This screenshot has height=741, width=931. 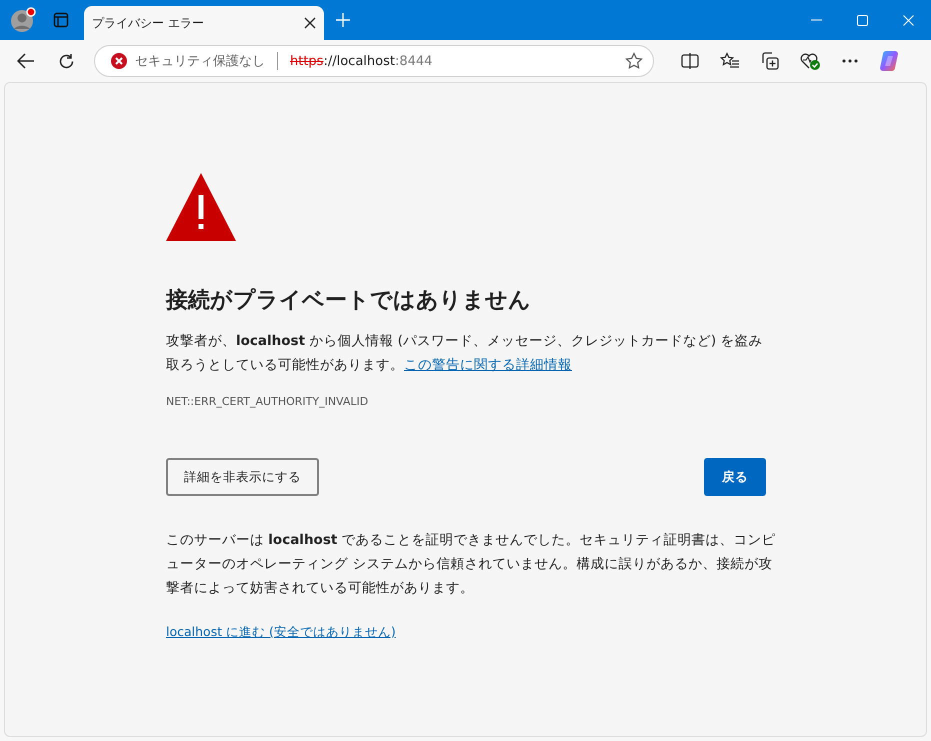 I want to click on error-heading: 接続がプライベートではありません, so click(x=349, y=301).